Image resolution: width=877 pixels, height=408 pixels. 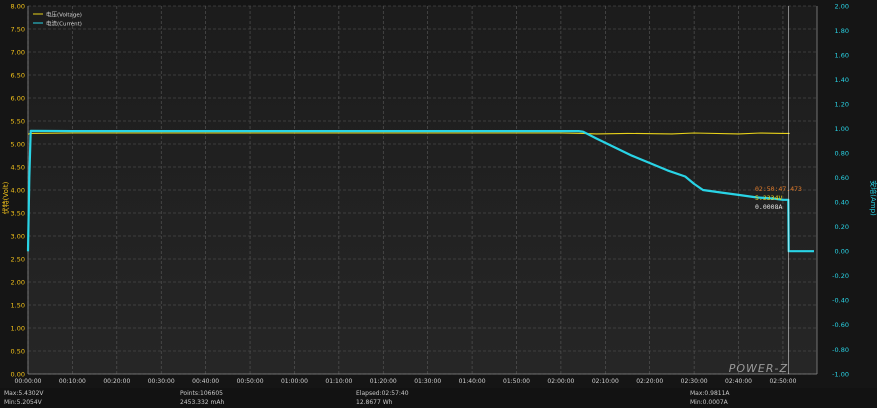 I want to click on x-tick-label: 00:40:00, so click(x=205, y=381).